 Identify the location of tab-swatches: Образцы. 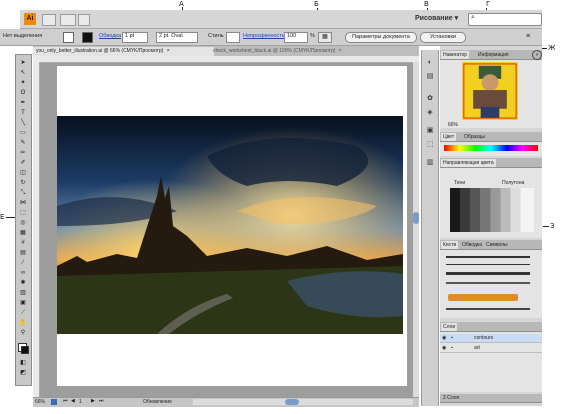
(474, 137).